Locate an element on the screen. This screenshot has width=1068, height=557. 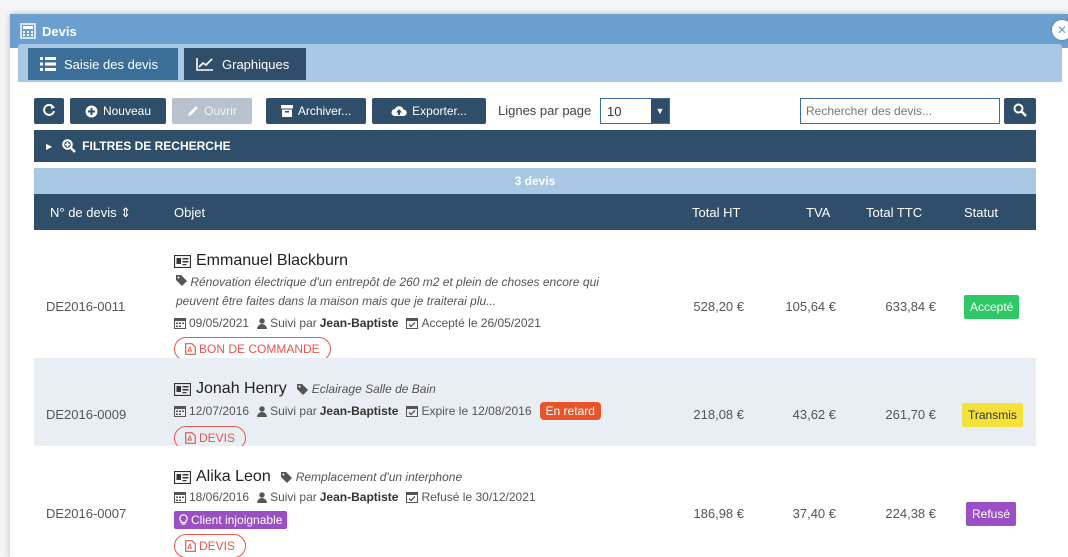
caret-down-icon: ▼ is located at coordinates (660, 111).